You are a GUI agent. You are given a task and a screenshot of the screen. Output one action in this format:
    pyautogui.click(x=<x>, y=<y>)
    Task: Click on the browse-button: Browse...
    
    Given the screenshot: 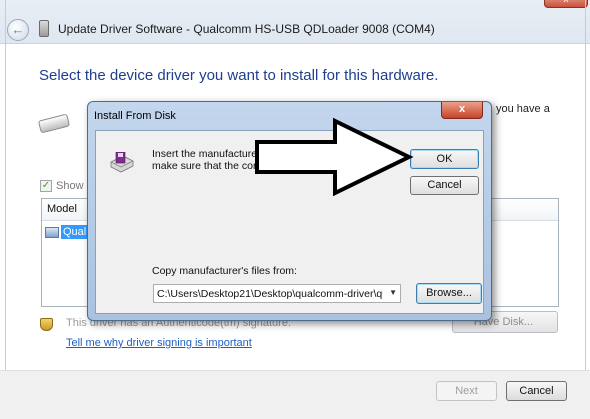 What is the action you would take?
    pyautogui.click(x=449, y=293)
    